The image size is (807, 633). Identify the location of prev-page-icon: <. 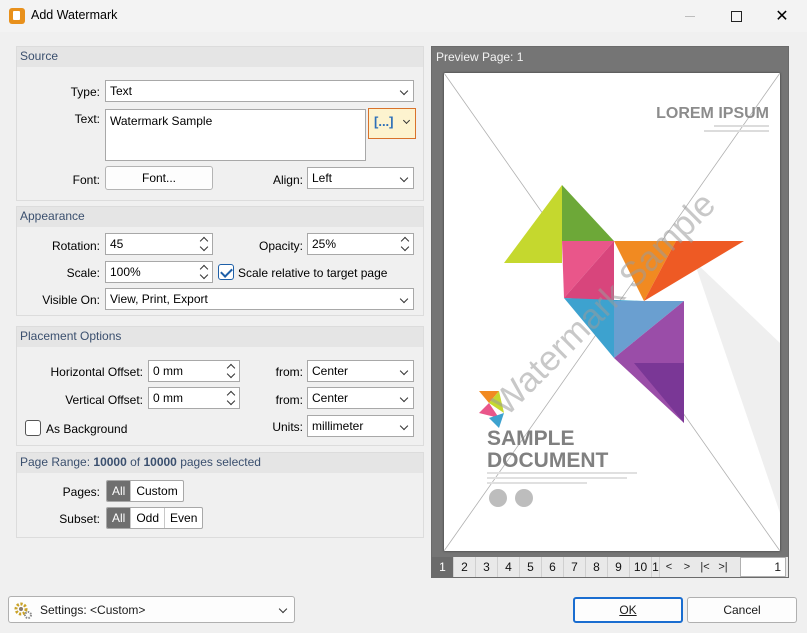
(669, 567).